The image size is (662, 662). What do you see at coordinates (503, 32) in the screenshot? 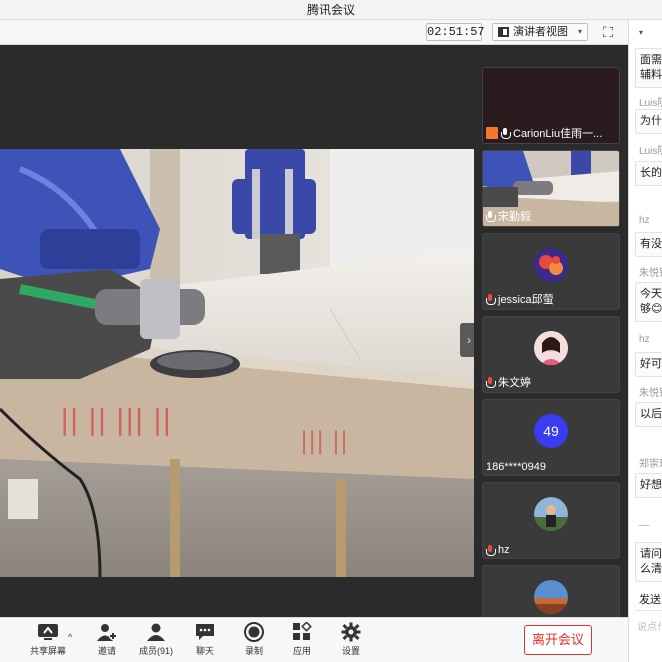
I see `speaker-view-icon` at bounding box center [503, 32].